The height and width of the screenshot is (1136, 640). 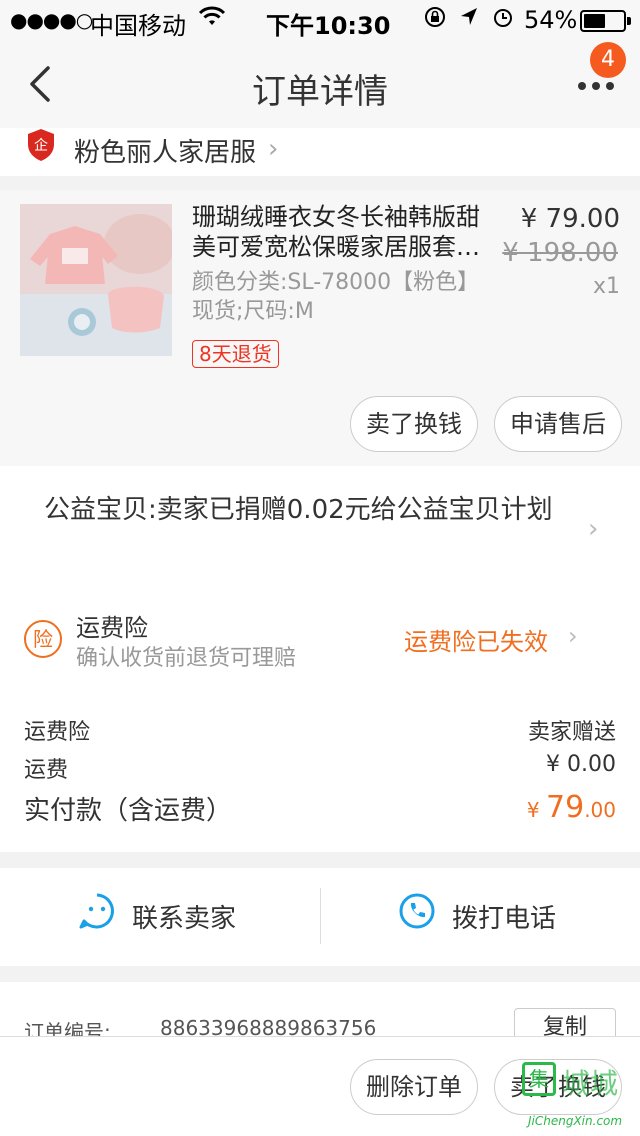 What do you see at coordinates (417, 911) in the screenshot?
I see `phone-icon` at bounding box center [417, 911].